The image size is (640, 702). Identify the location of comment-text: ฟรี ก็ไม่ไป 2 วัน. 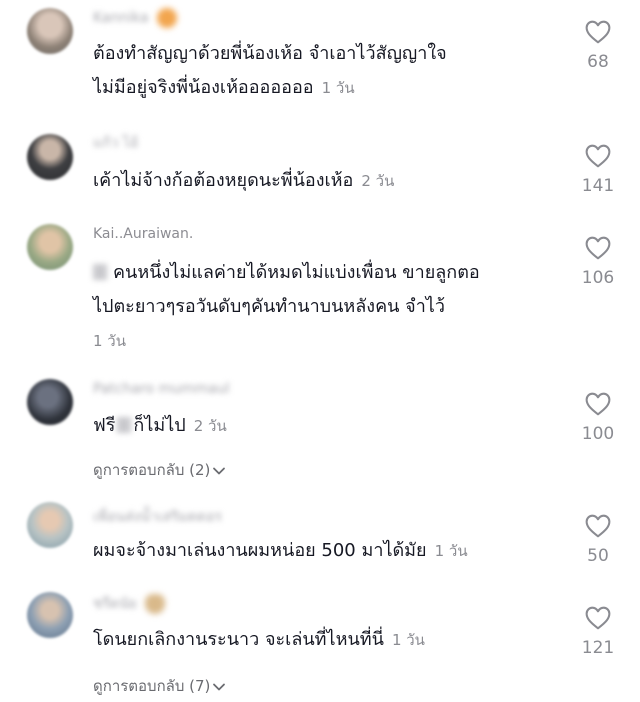
(160, 425).